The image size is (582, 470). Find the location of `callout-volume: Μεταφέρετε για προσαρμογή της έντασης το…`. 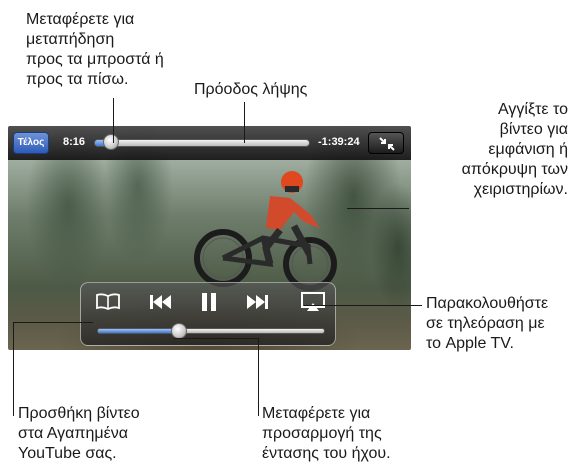

callout-volume: Μεταφέρετε για προσαρμογή της έντασης το… is located at coordinates (326, 433).